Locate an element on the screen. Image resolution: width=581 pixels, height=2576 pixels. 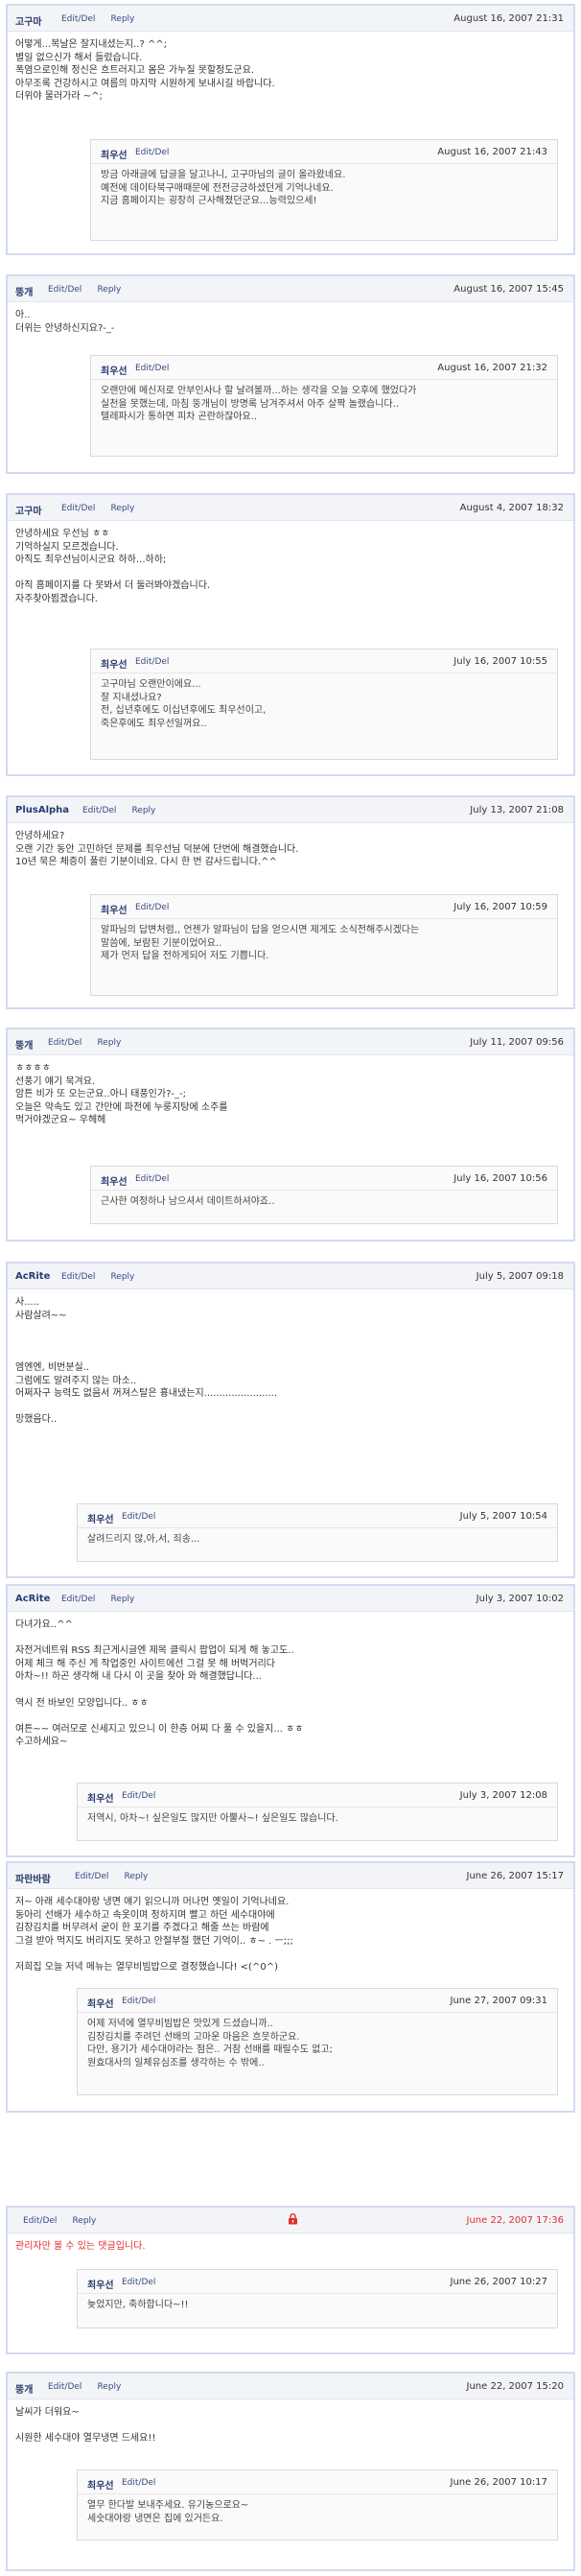
reply-date: July 16, 2007 10:59 is located at coordinates (500, 907).